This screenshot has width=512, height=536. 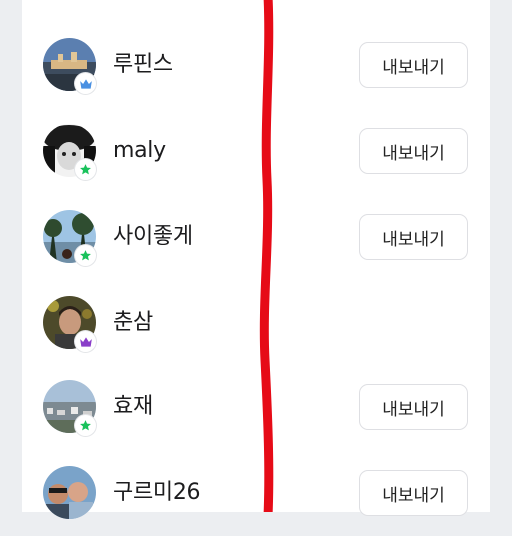 I want to click on member-name: maly, so click(x=139, y=150).